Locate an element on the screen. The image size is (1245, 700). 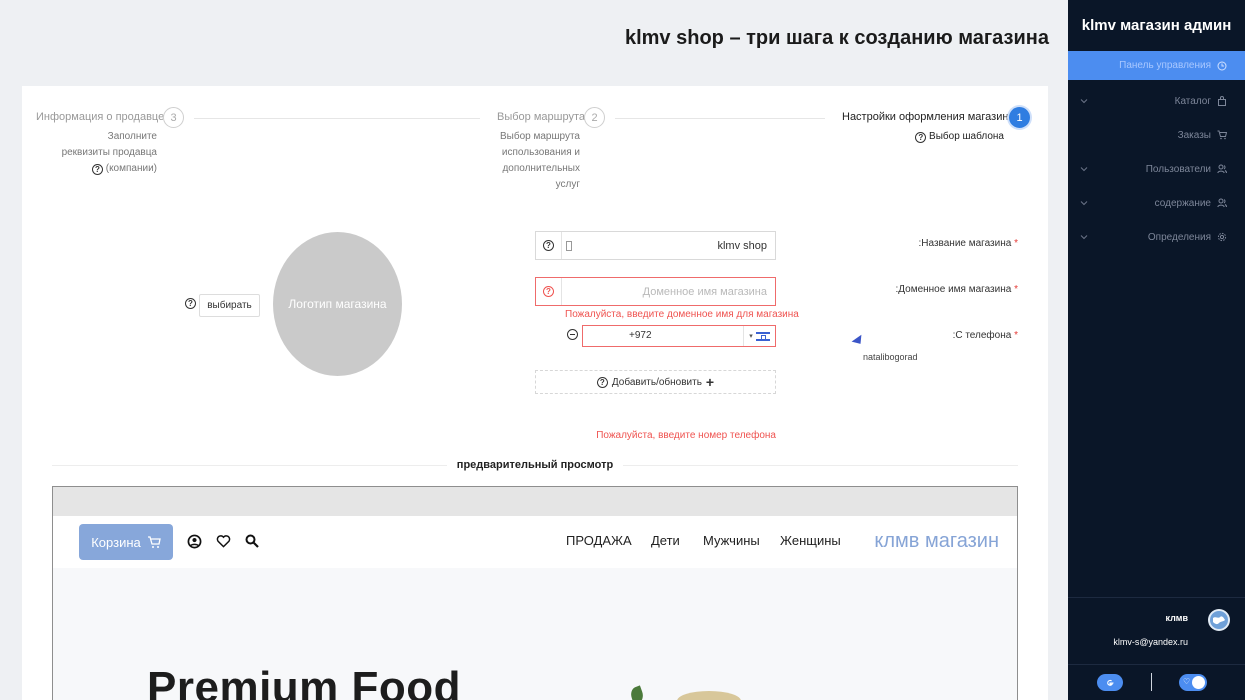
mouse-cursor-icon is located at coordinates (858, 341).